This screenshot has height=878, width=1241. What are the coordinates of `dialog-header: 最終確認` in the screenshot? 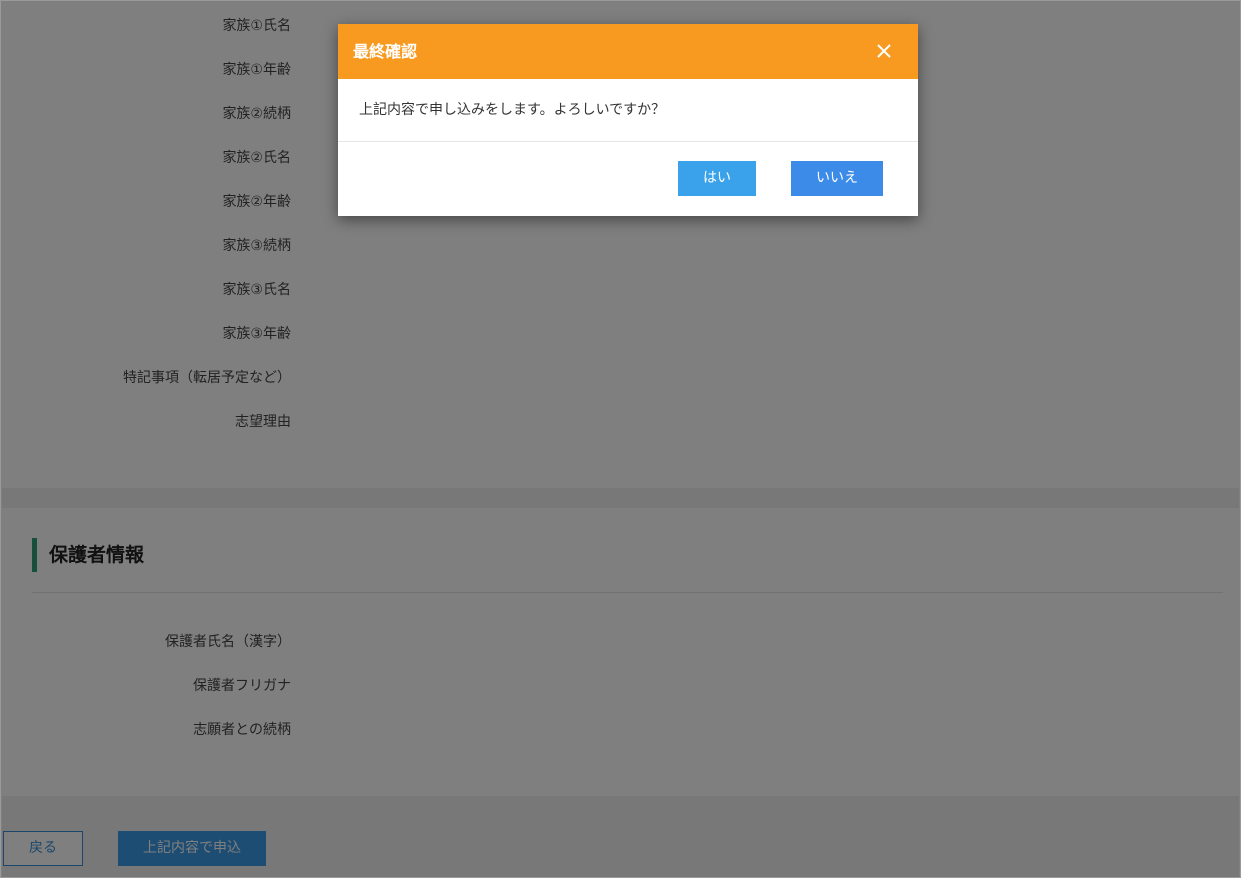 It's located at (628, 51).